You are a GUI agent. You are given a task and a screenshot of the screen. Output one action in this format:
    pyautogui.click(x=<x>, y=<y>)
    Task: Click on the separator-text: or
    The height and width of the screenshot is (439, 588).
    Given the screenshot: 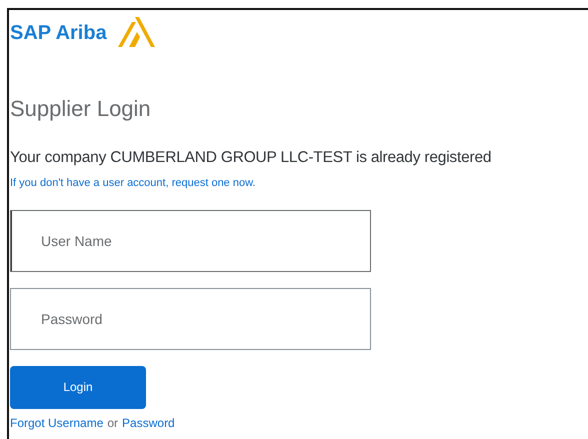 What is the action you would take?
    pyautogui.click(x=112, y=422)
    